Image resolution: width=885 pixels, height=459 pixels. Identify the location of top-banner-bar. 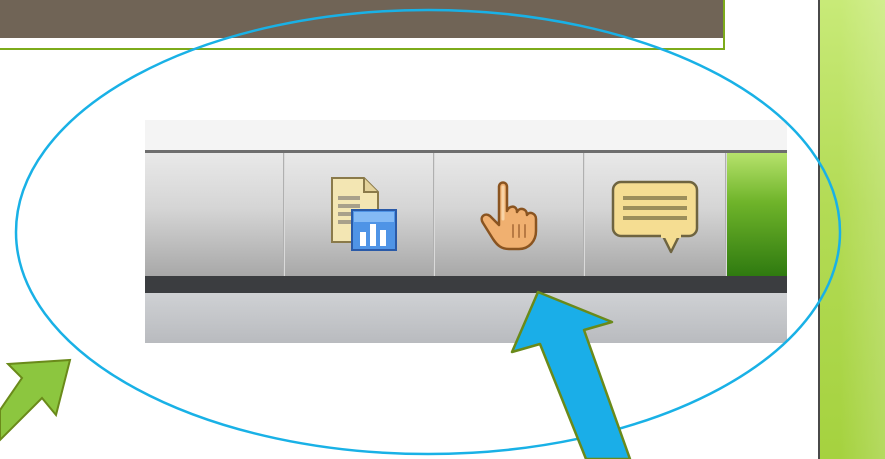
(361, 19).